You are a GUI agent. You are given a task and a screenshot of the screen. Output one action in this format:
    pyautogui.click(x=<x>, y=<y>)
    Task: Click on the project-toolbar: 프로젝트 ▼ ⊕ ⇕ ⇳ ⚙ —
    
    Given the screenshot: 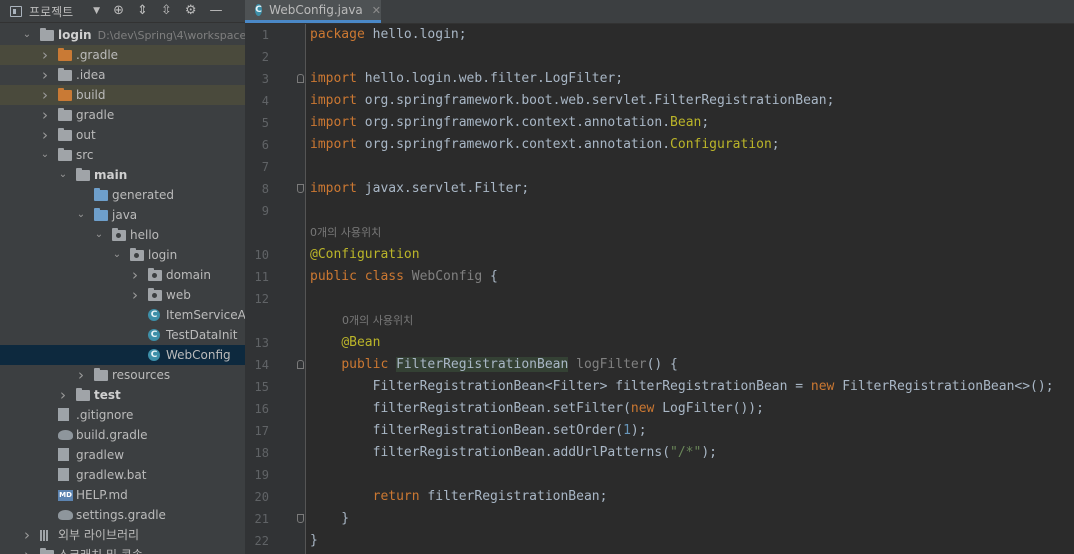 What is the action you would take?
    pyautogui.click(x=122, y=11)
    